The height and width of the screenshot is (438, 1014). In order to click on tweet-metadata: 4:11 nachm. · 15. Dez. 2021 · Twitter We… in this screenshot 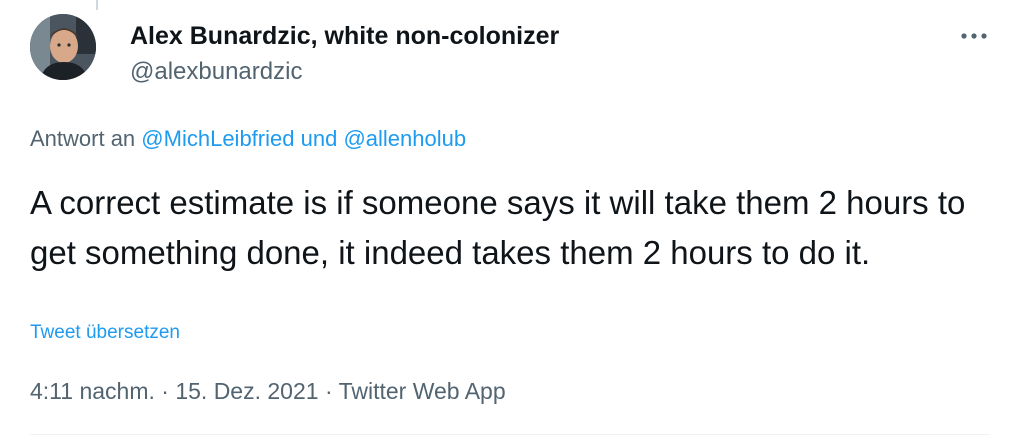, I will do `click(268, 391)`.